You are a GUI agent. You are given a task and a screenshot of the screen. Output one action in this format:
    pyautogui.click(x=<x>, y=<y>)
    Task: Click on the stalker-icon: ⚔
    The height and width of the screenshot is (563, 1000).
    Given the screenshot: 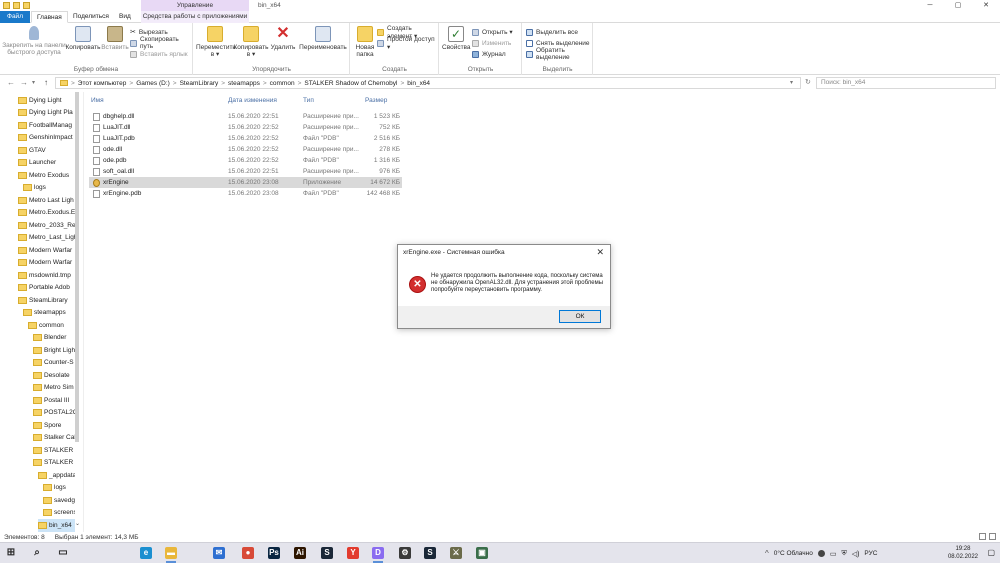 What is the action you would take?
    pyautogui.click(x=456, y=553)
    